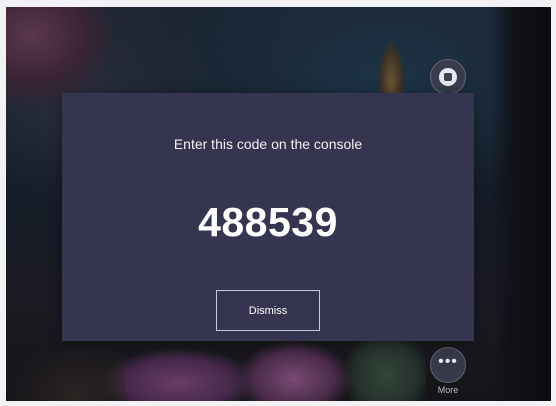 This screenshot has height=406, width=556. I want to click on background-tree, so click(61, 57).